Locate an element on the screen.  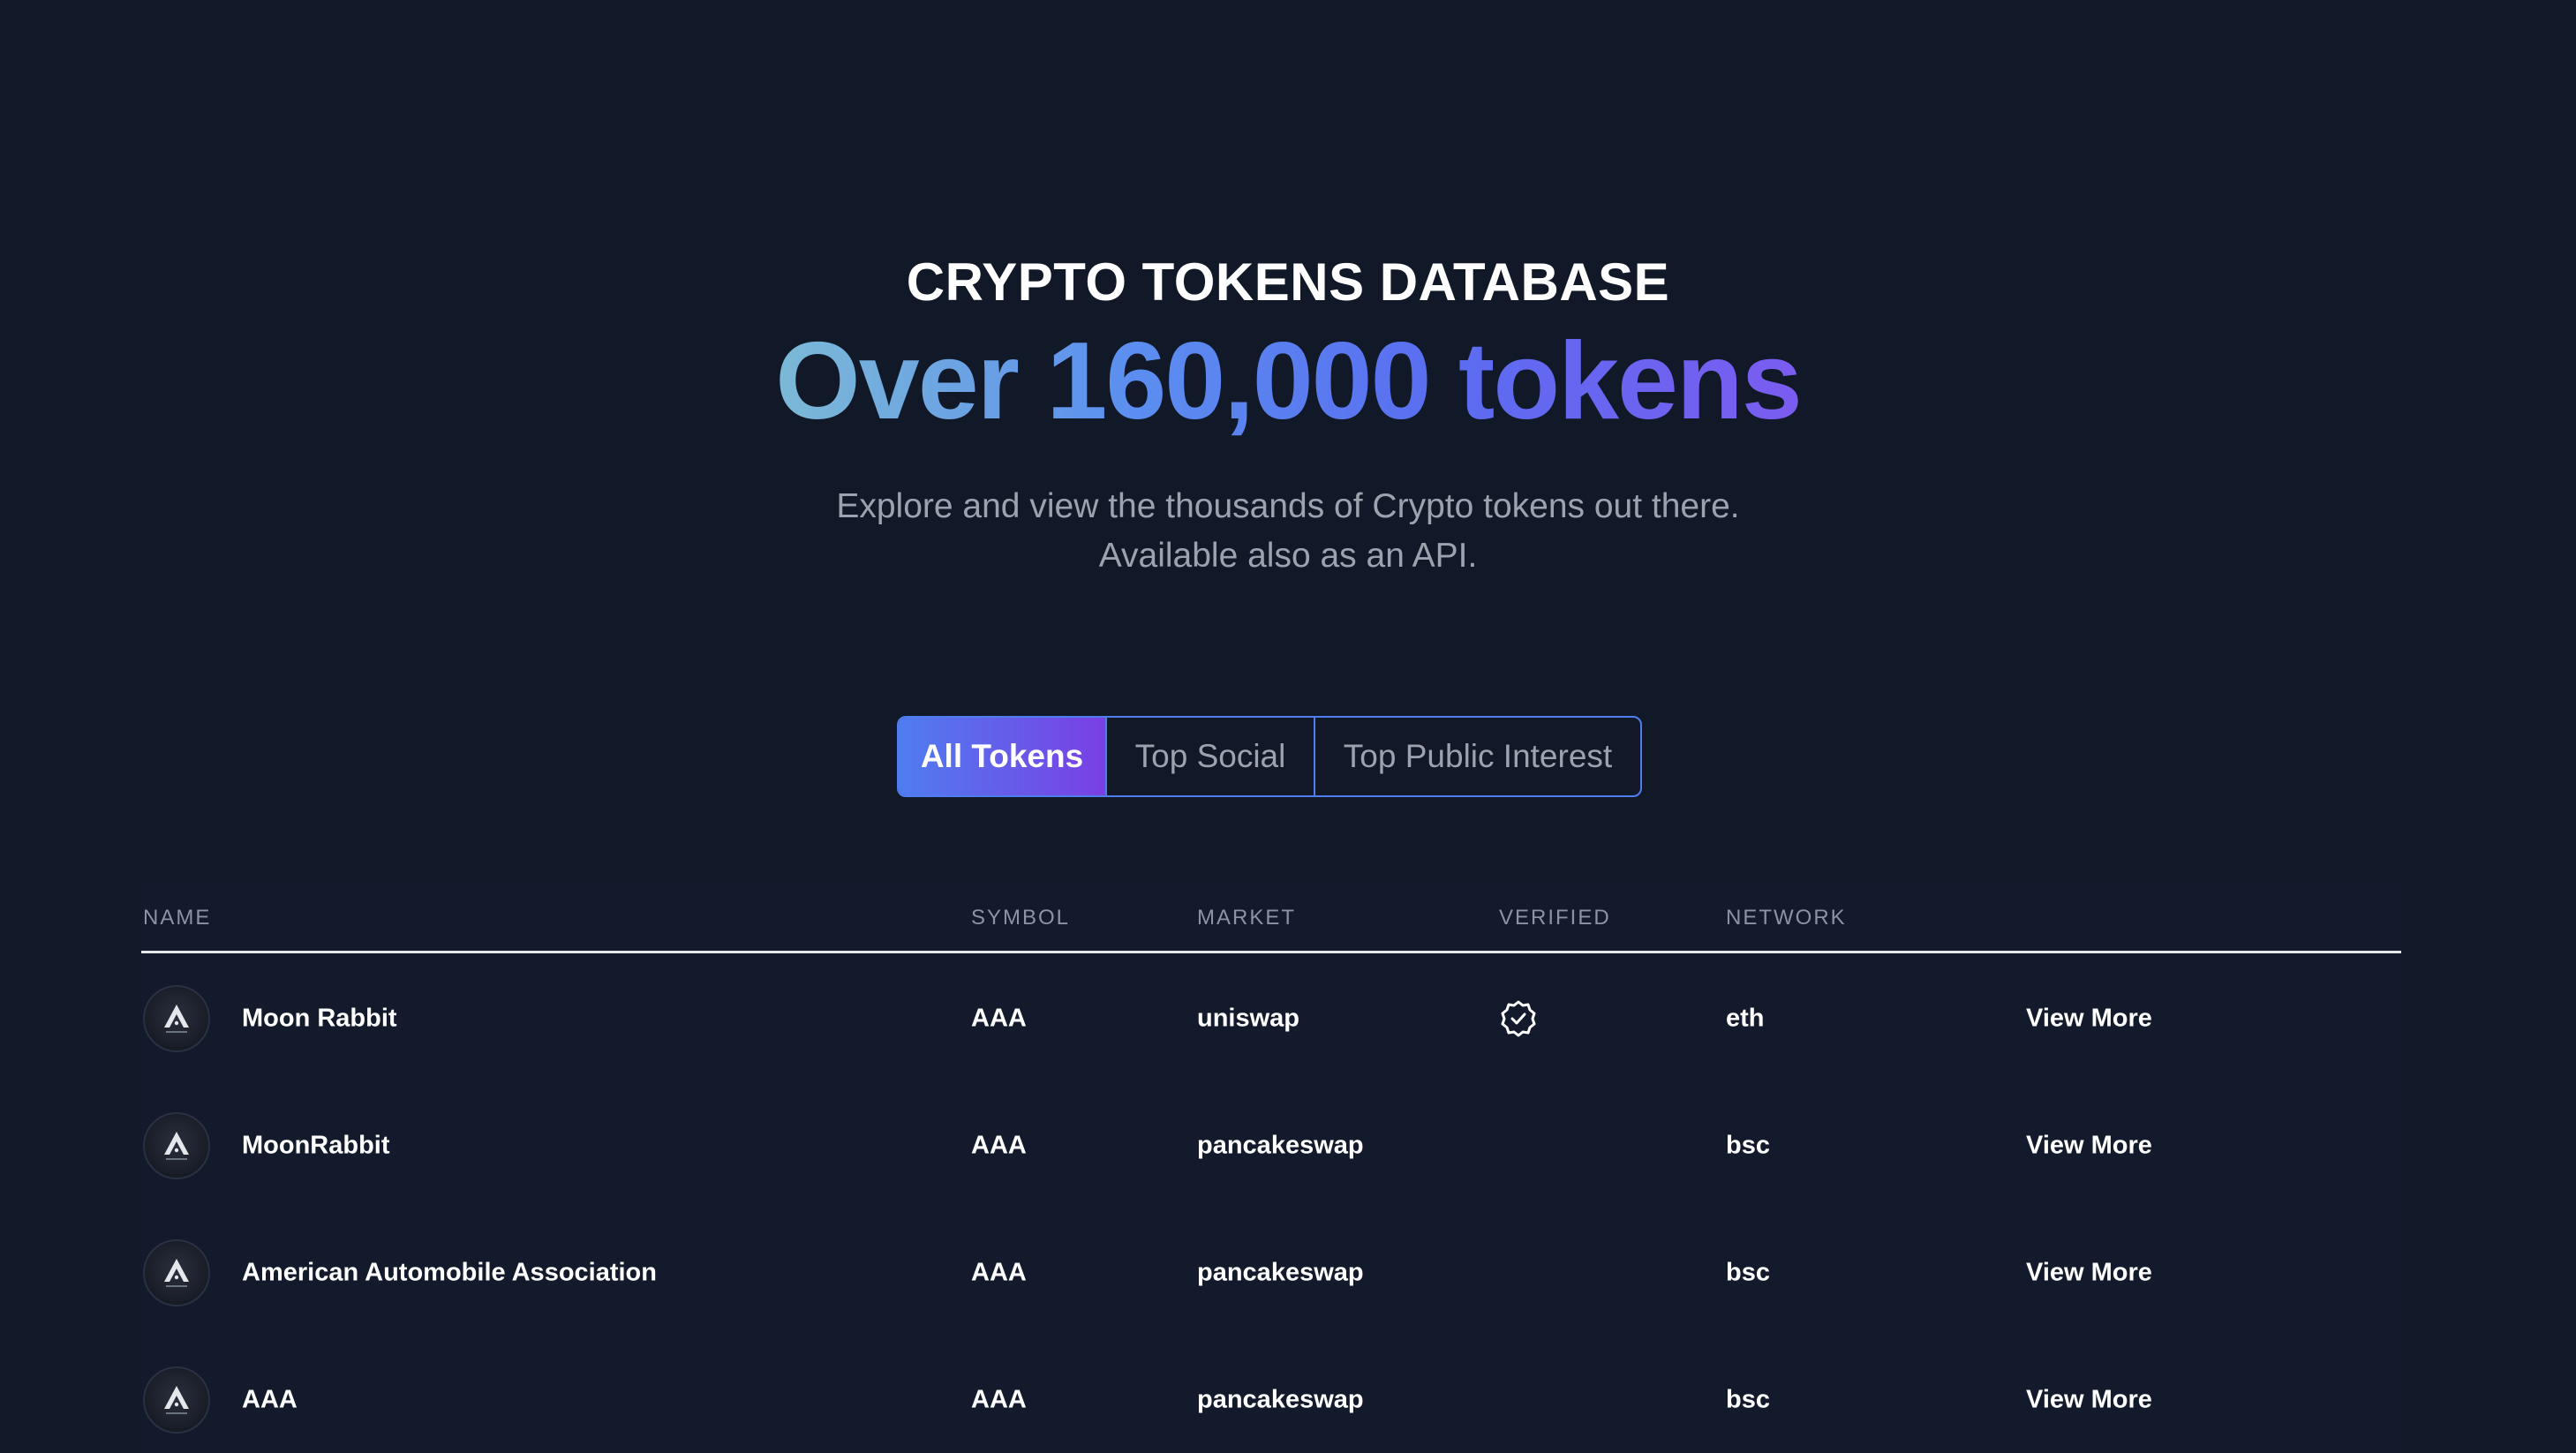
tab-top-social: Top Social is located at coordinates (1209, 756).